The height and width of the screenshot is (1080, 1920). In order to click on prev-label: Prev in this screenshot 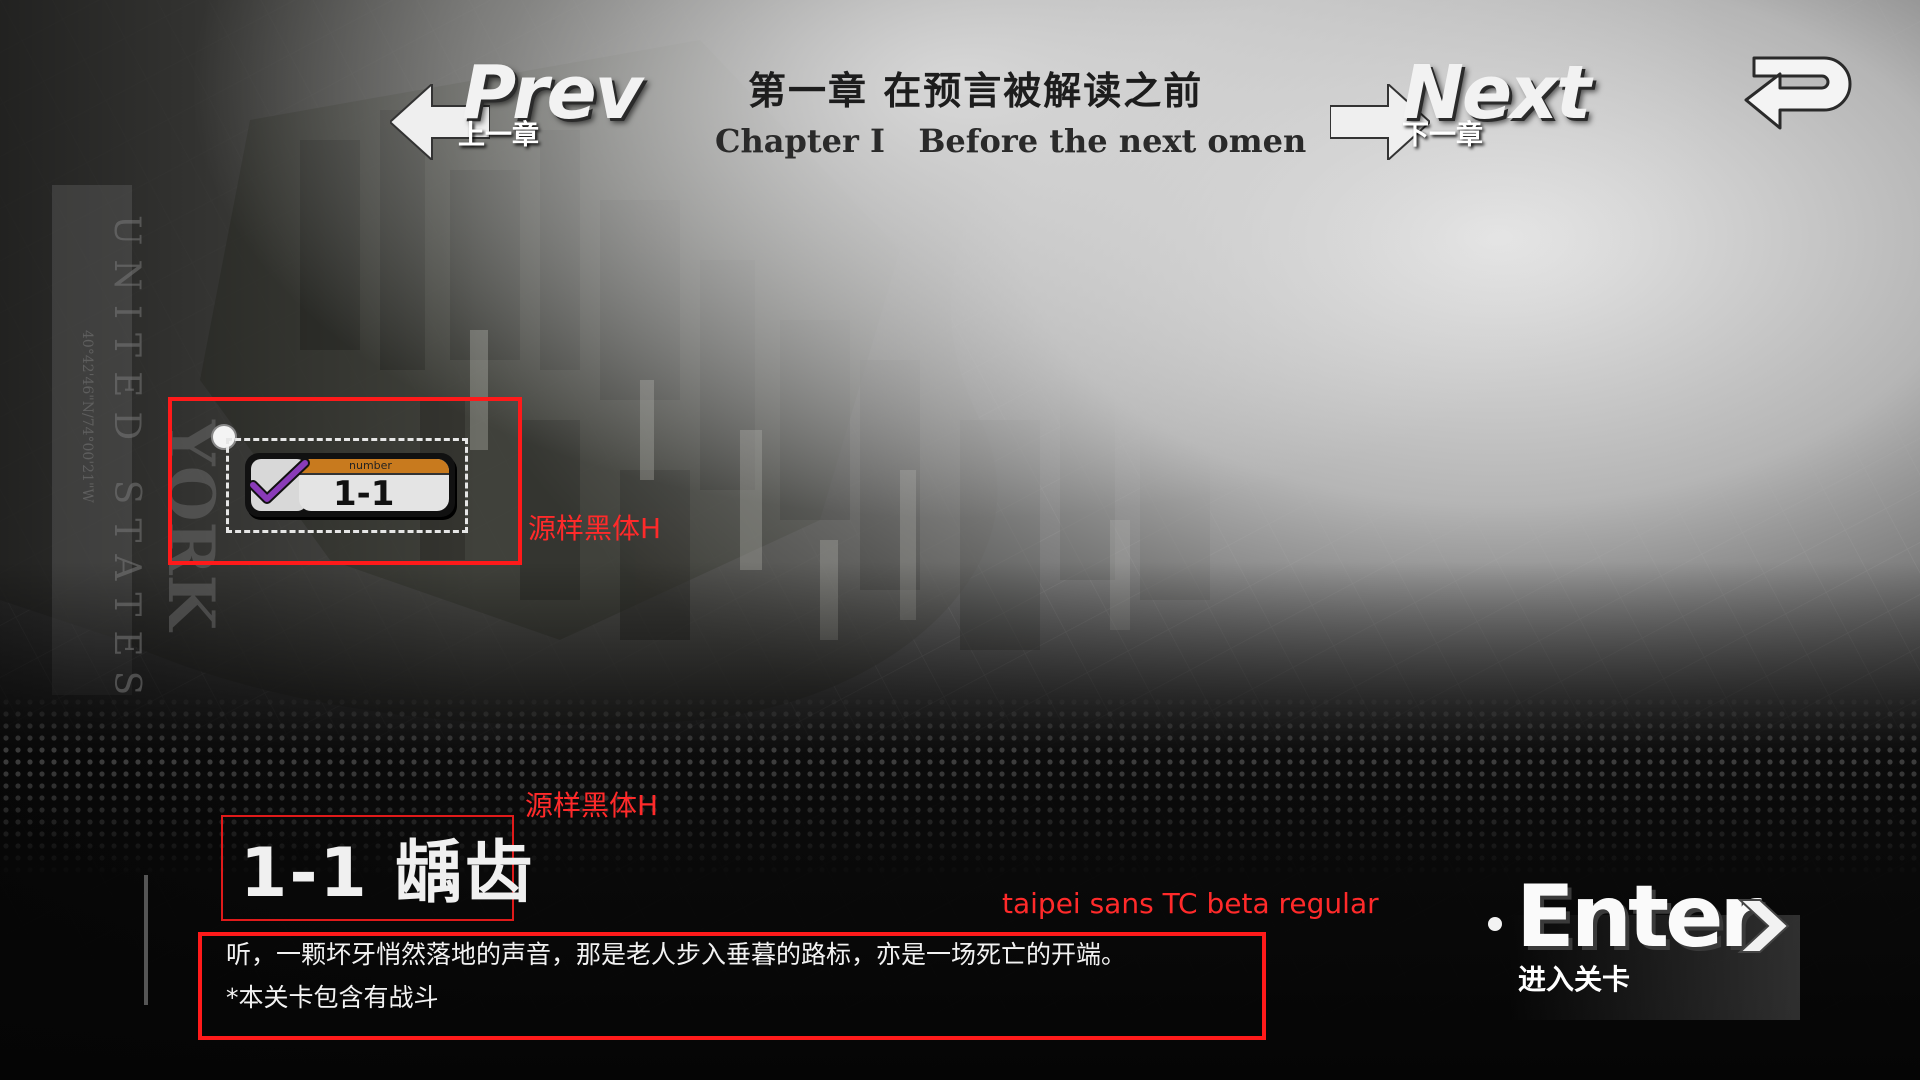, I will do `click(552, 93)`.